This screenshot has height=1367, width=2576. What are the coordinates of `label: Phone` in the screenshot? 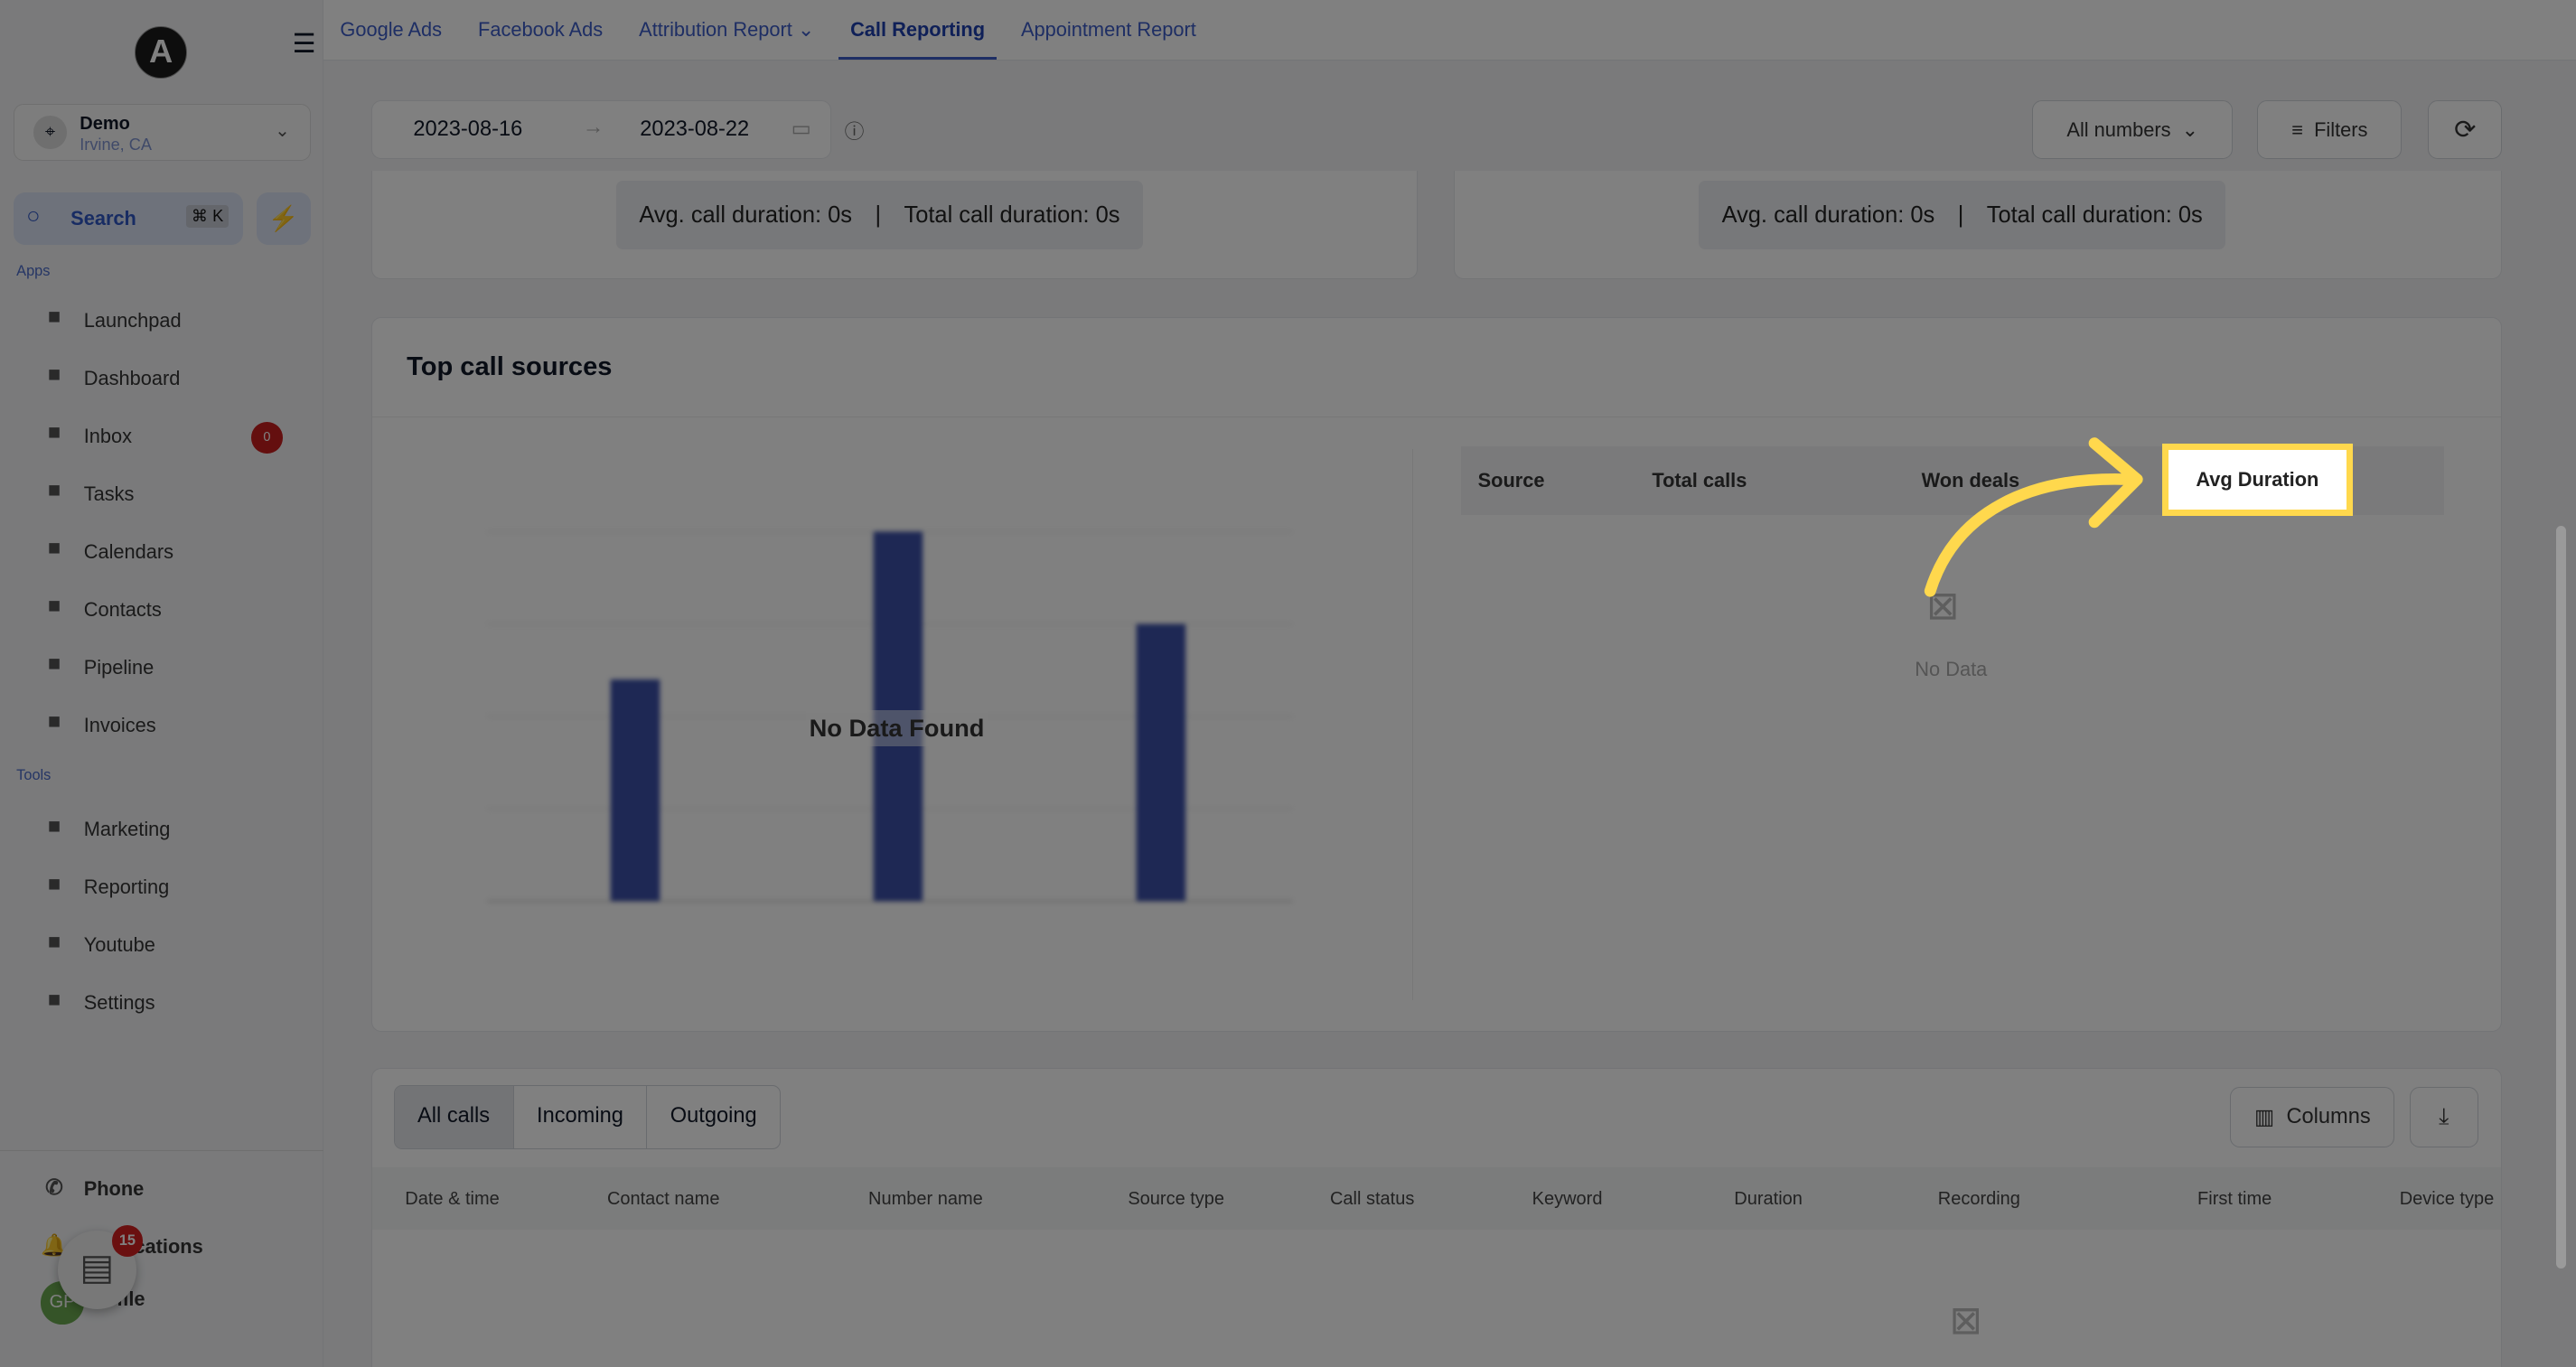 It's located at (114, 1189).